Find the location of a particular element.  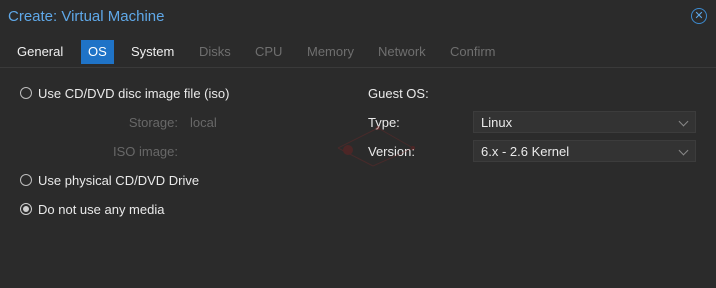

os-version-select: 6.x - 2.6 Kernel is located at coordinates (584, 151).